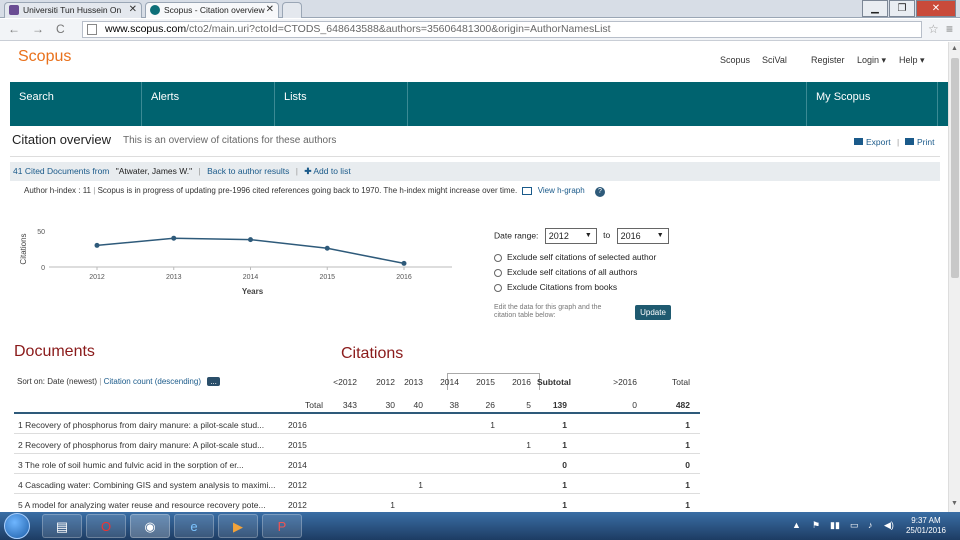 Image resolution: width=960 pixels, height=540 pixels. I want to click on file-explorer-icon: ▤, so click(62, 526).